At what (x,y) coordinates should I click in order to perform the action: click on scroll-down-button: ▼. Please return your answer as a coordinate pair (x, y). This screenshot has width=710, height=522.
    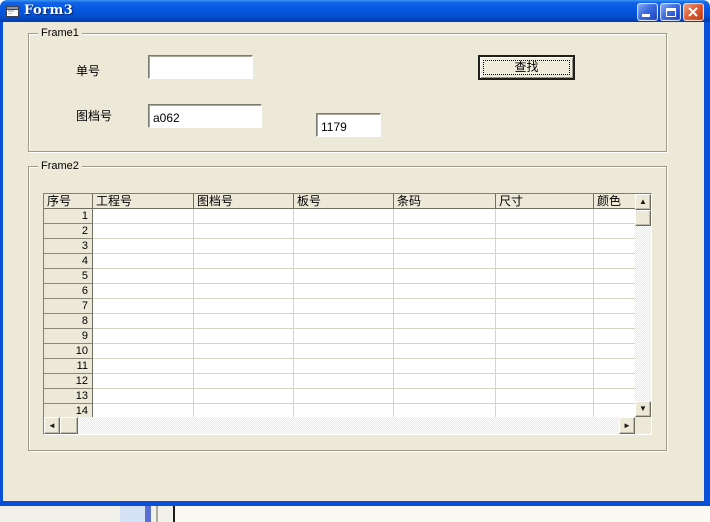
    Looking at the image, I should click on (643, 409).